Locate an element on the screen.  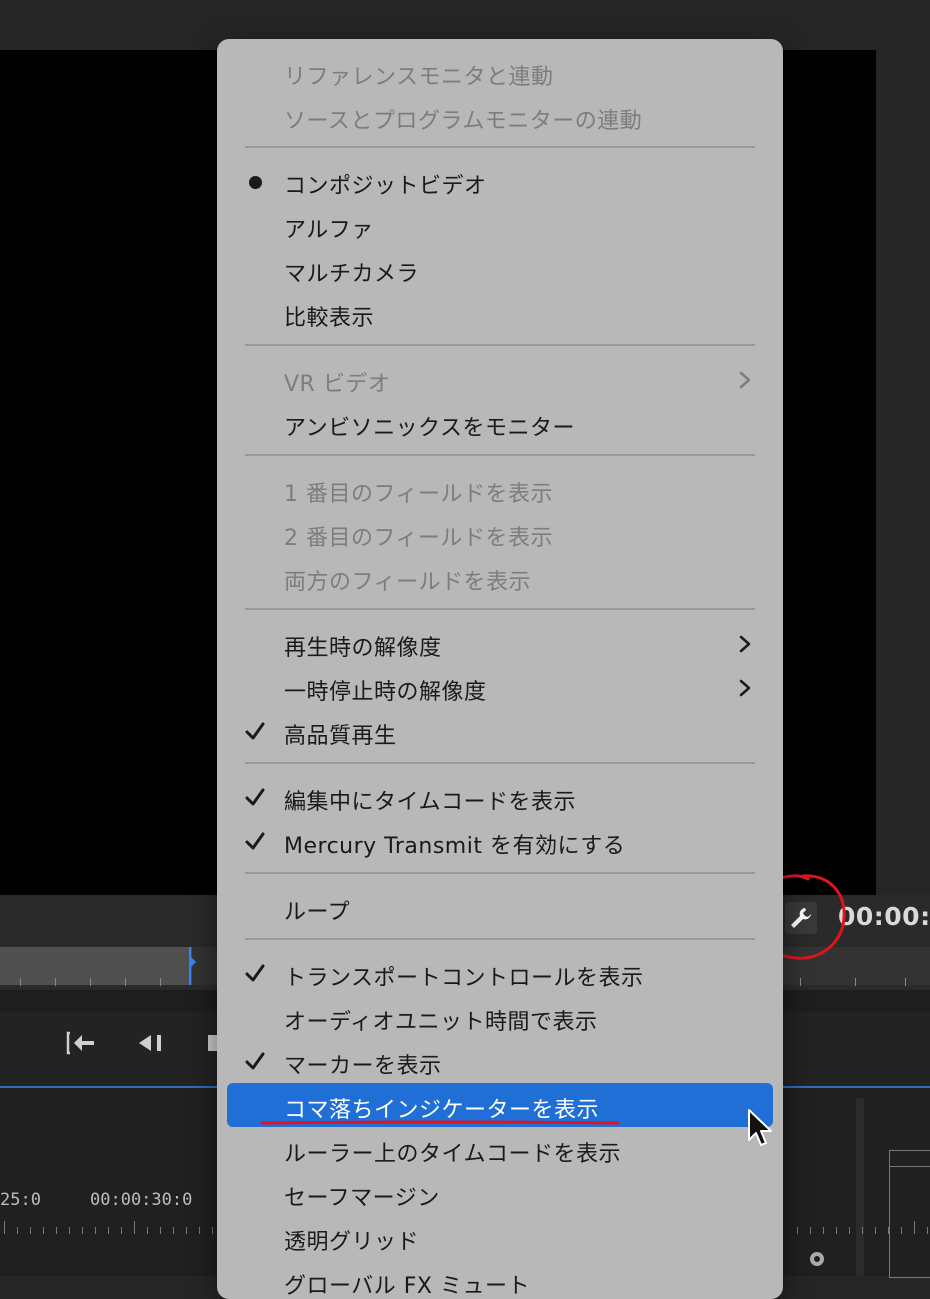
playhead-marker is located at coordinates (192, 962).